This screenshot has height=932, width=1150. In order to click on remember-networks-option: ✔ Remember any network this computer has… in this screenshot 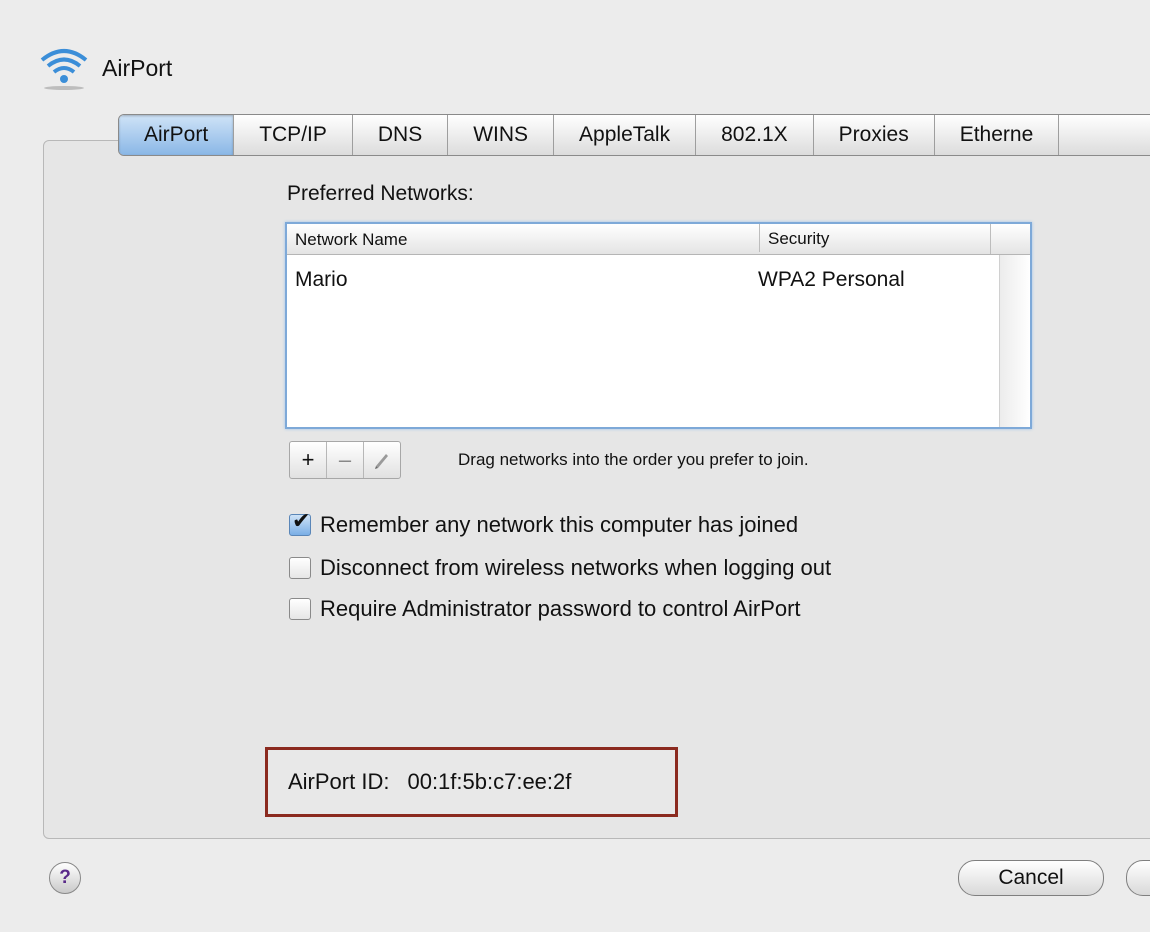, I will do `click(544, 523)`.